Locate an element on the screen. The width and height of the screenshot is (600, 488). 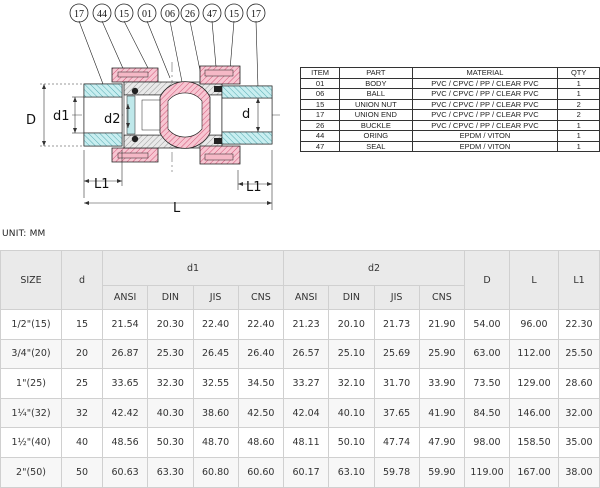
callout-number: 15 is located at coordinates (124, 14).